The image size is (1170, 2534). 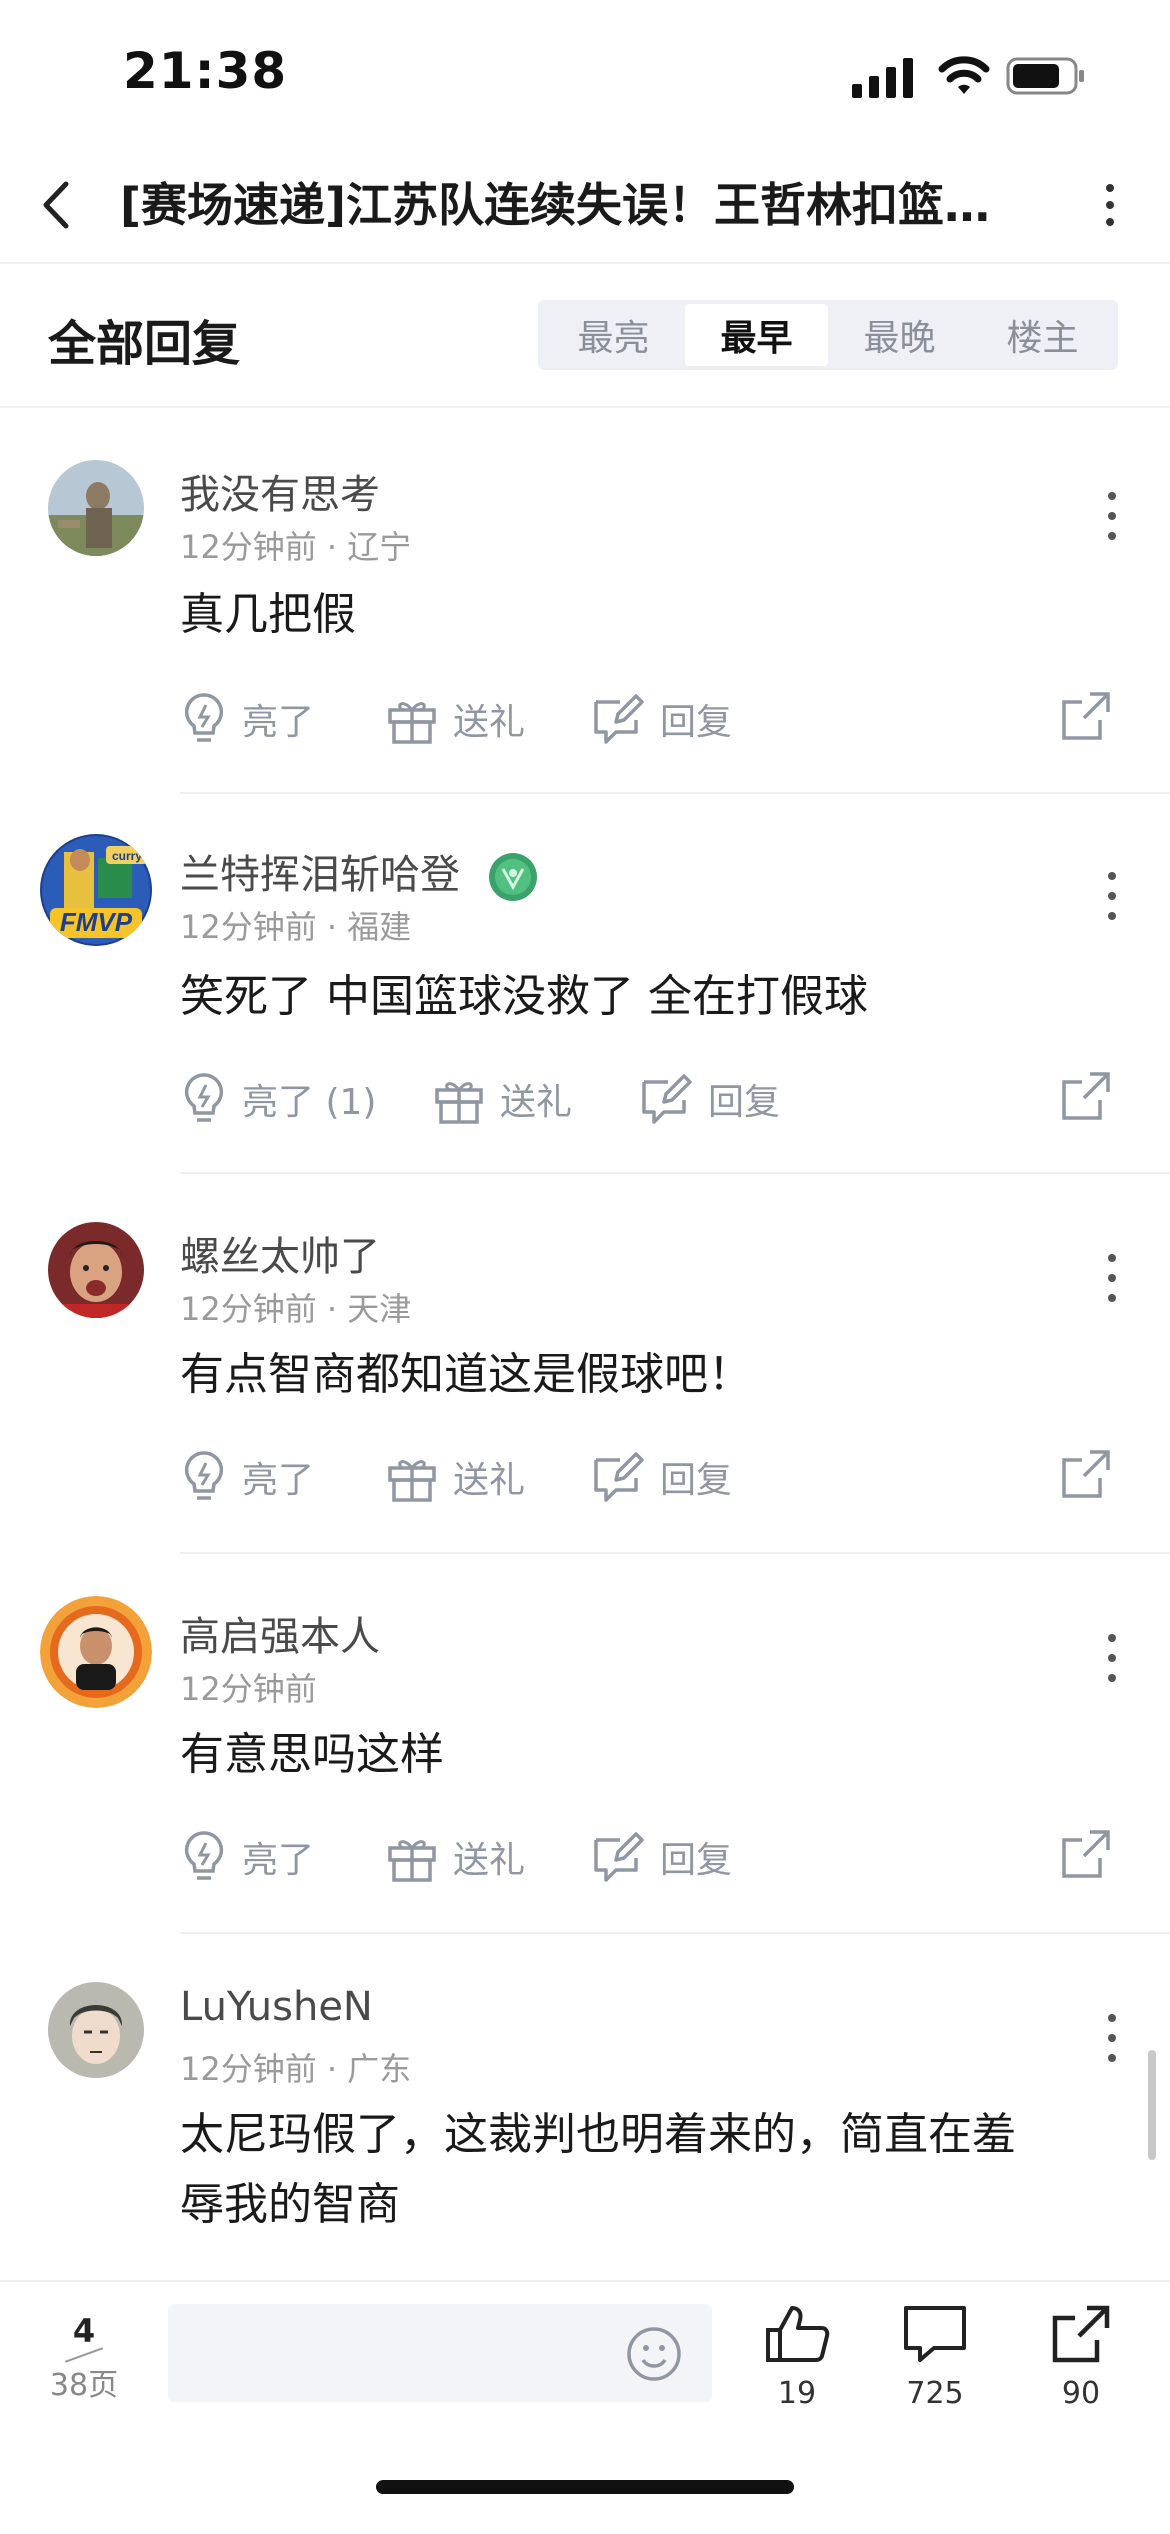 What do you see at coordinates (585, 2487) in the screenshot?
I see `home-indicator` at bounding box center [585, 2487].